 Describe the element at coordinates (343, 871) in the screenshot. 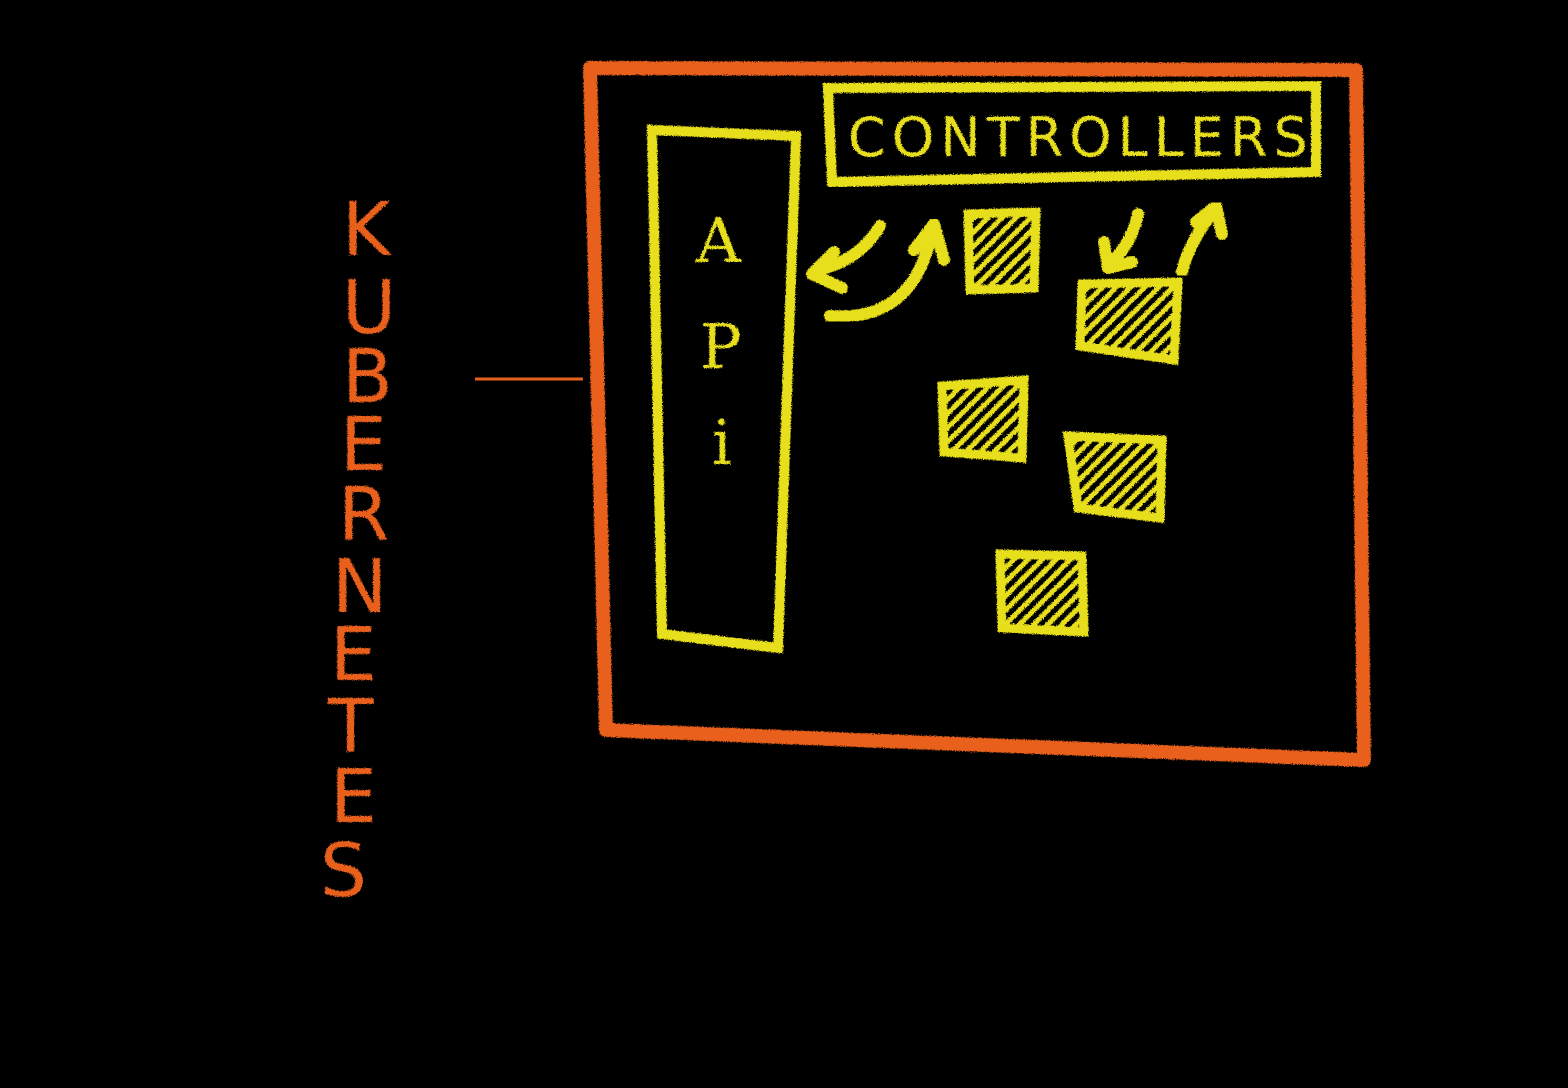

I see `kubernetes-letter: S` at that location.